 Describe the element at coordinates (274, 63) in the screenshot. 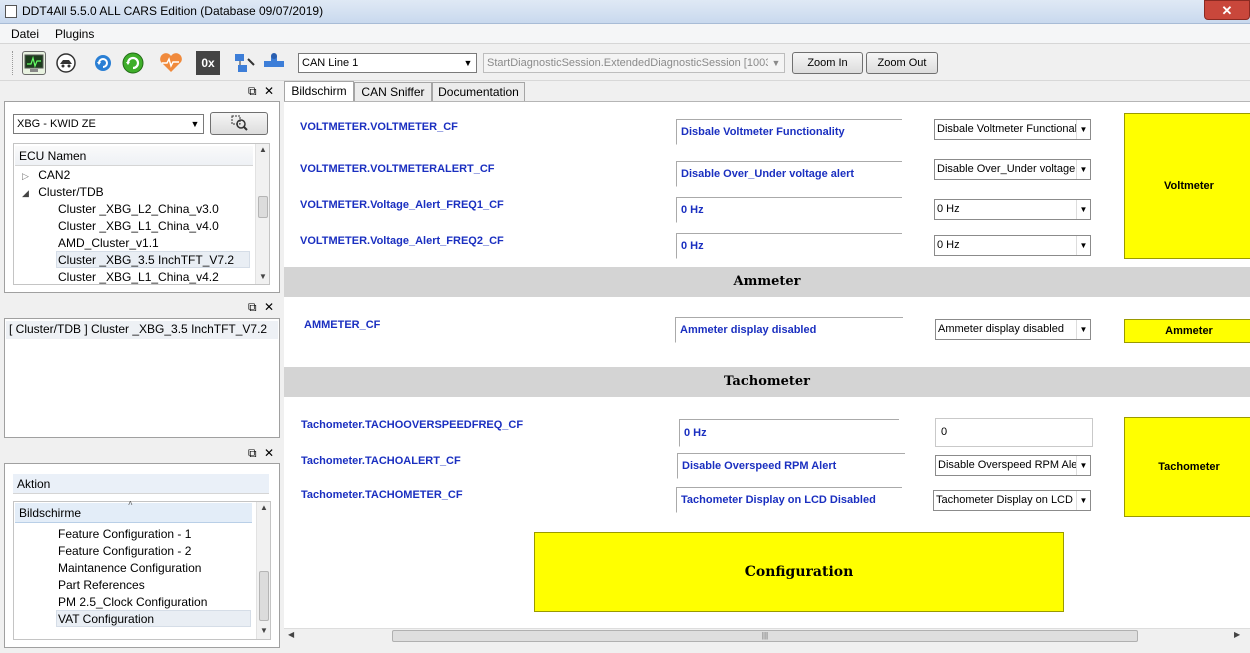

I see `settings-pipe-icon` at that location.